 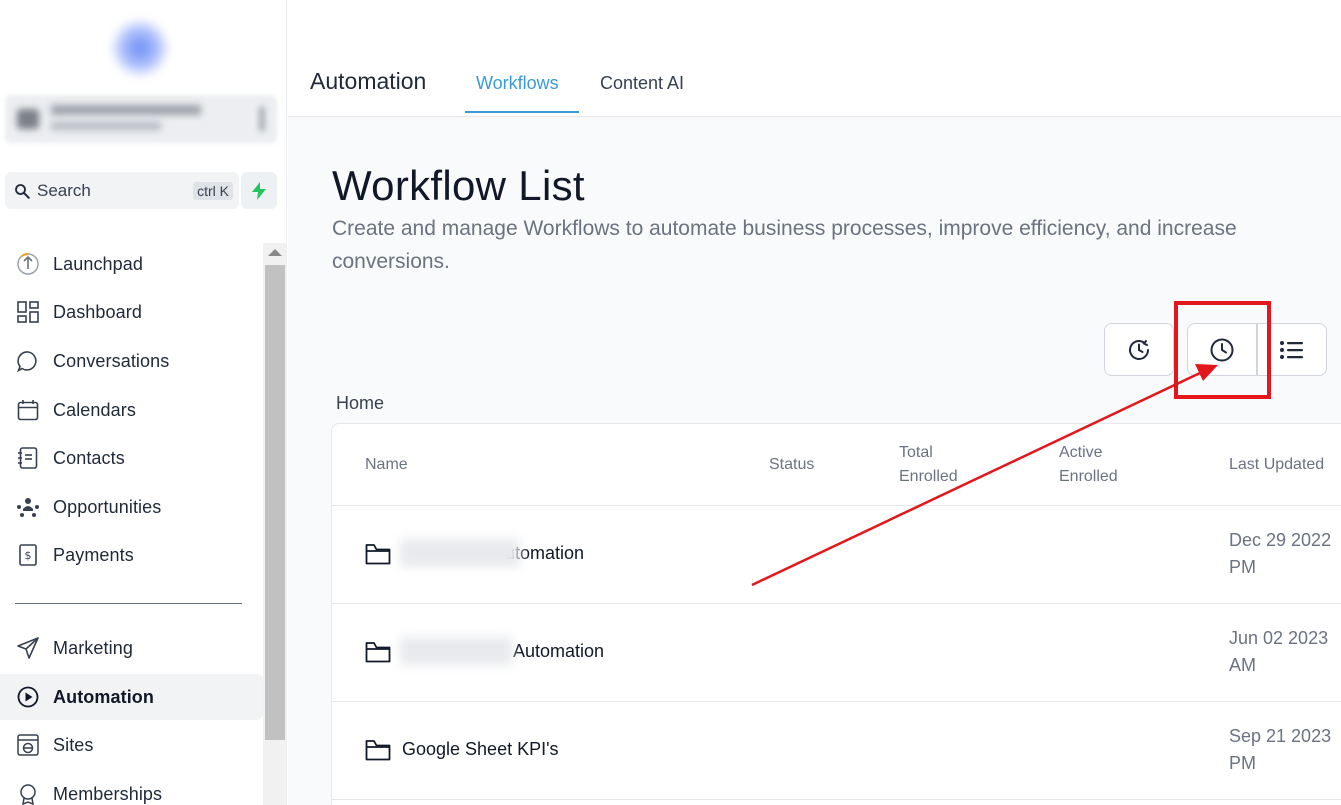 What do you see at coordinates (28, 793) in the screenshot?
I see `memberships-icon` at bounding box center [28, 793].